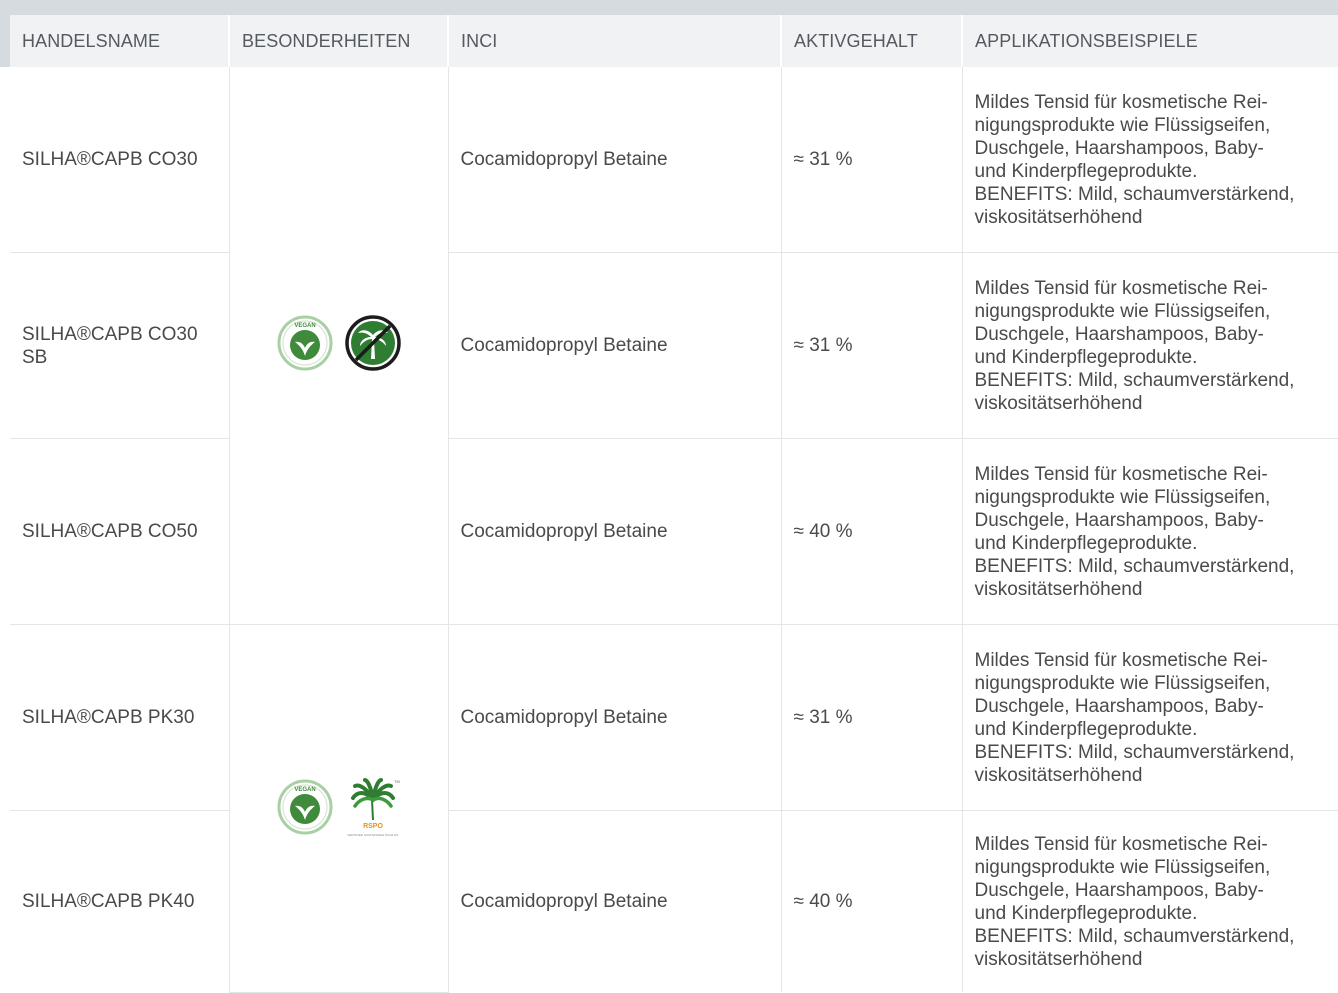 This screenshot has height=993, width=1338. Describe the element at coordinates (120, 717) in the screenshot. I see `product-name: SILHA®CAPB PK30` at that location.